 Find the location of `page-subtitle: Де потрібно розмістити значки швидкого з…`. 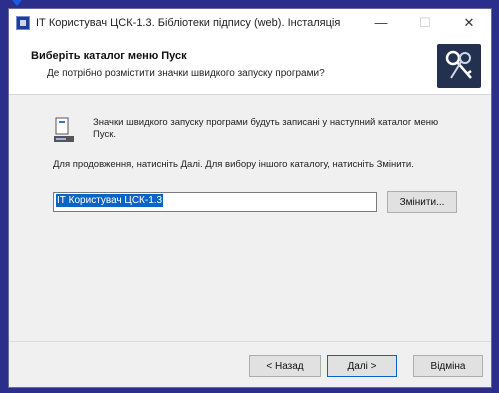

page-subtitle: Де потрібно розмістити значки швидкого з… is located at coordinates (186, 73).